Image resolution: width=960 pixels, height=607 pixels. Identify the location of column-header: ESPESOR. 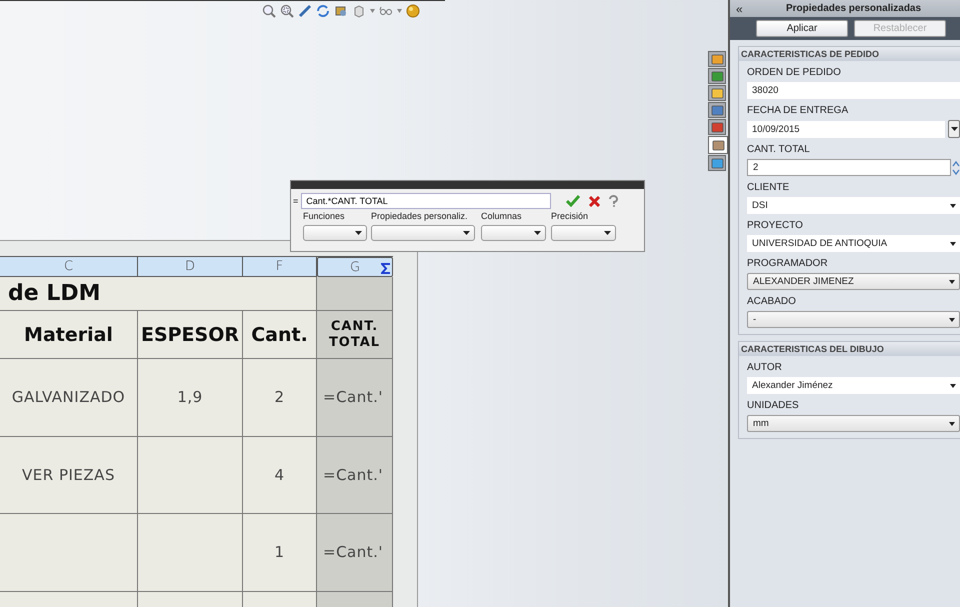
(190, 335).